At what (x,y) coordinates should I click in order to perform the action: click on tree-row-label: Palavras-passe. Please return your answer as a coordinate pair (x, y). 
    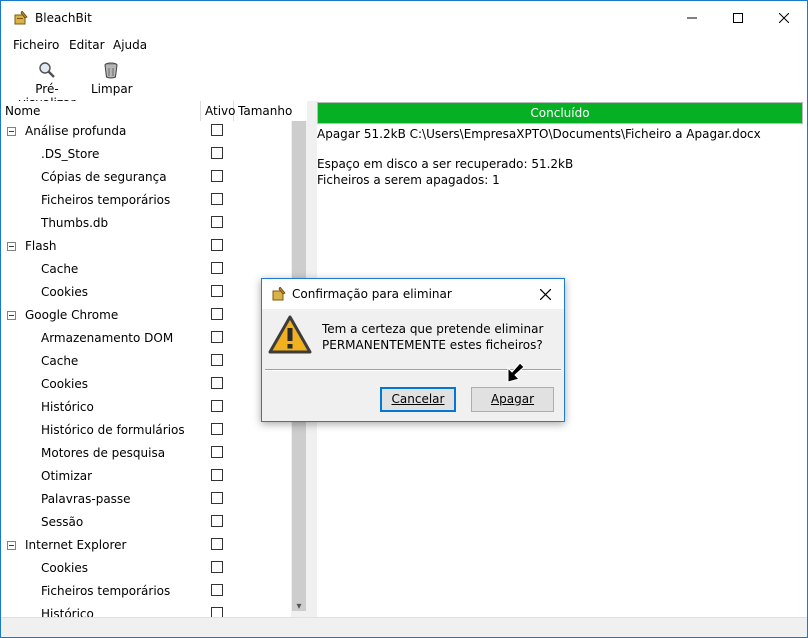
    Looking at the image, I should click on (86, 499).